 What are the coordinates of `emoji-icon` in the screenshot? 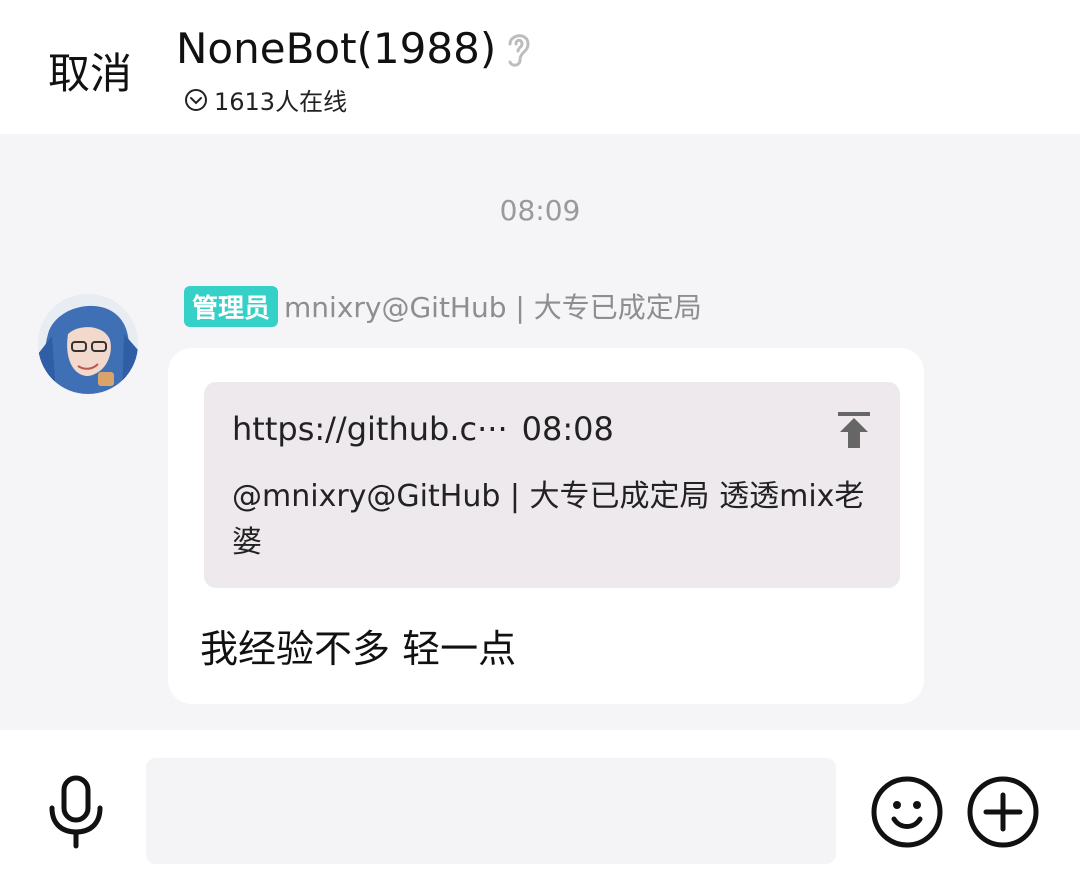 It's located at (907, 812).